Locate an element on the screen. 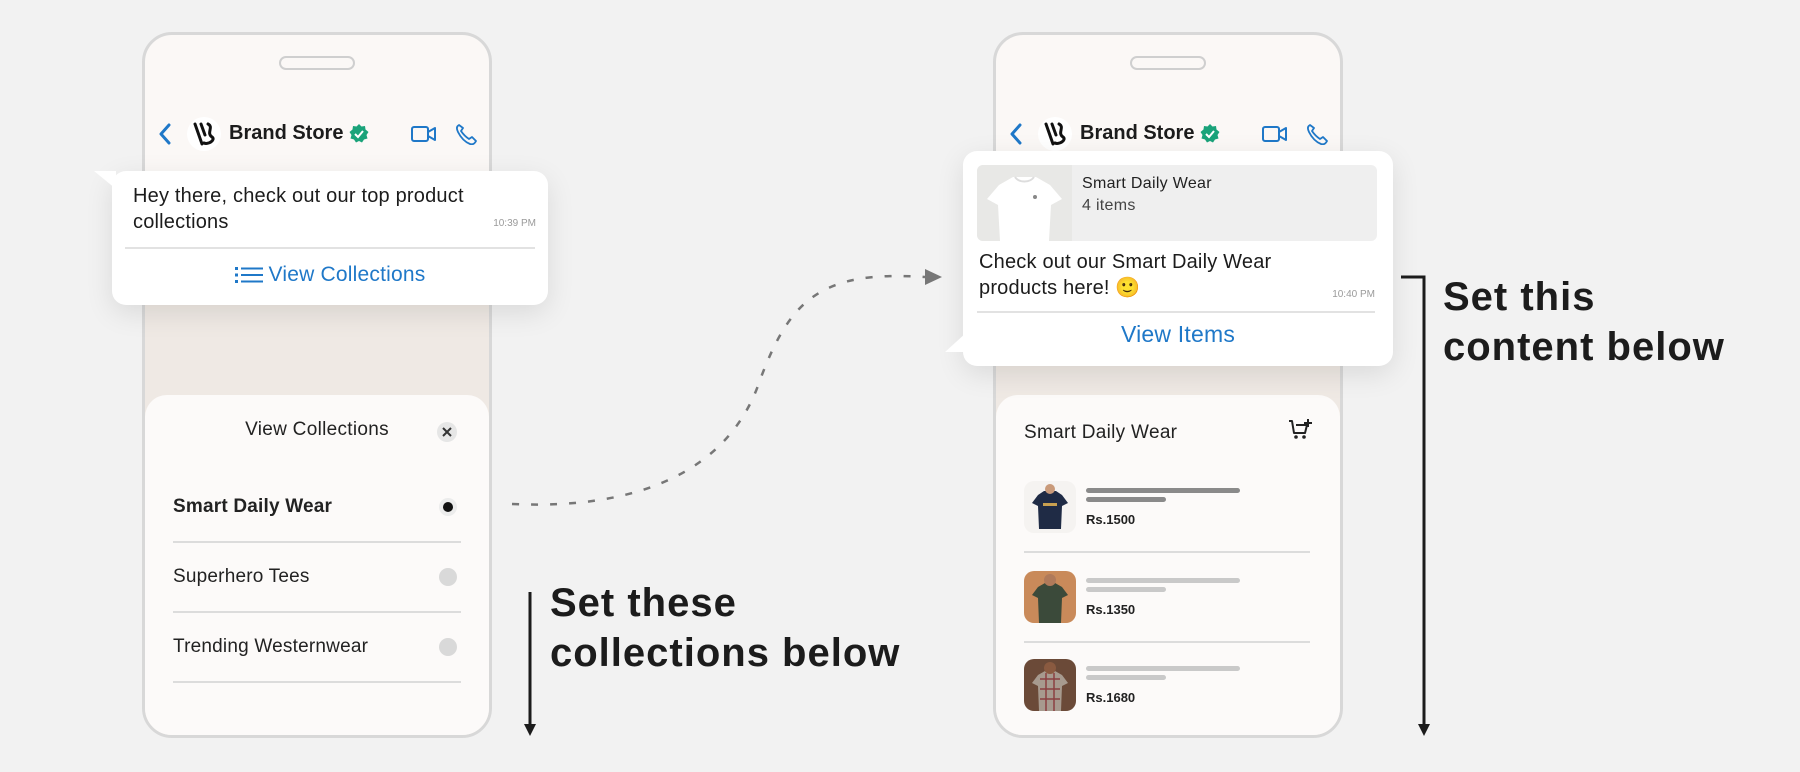  right-down-arrowhead is located at coordinates (1424, 730).